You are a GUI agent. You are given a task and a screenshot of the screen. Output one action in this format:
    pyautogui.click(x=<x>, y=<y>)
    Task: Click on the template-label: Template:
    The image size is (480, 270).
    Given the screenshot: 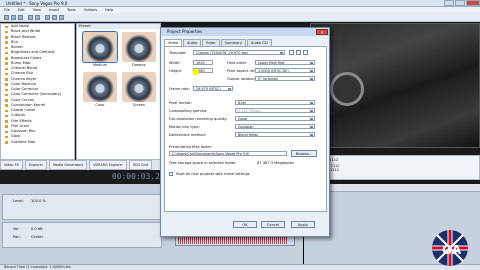 What is the action you would take?
    pyautogui.click(x=178, y=53)
    